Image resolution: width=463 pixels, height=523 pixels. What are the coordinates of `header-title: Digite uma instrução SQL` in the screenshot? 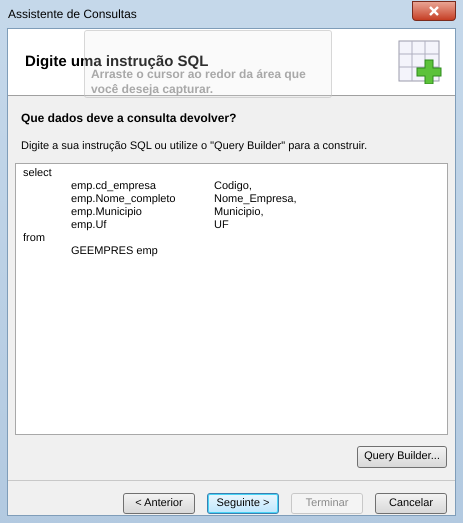 It's located at (116, 61).